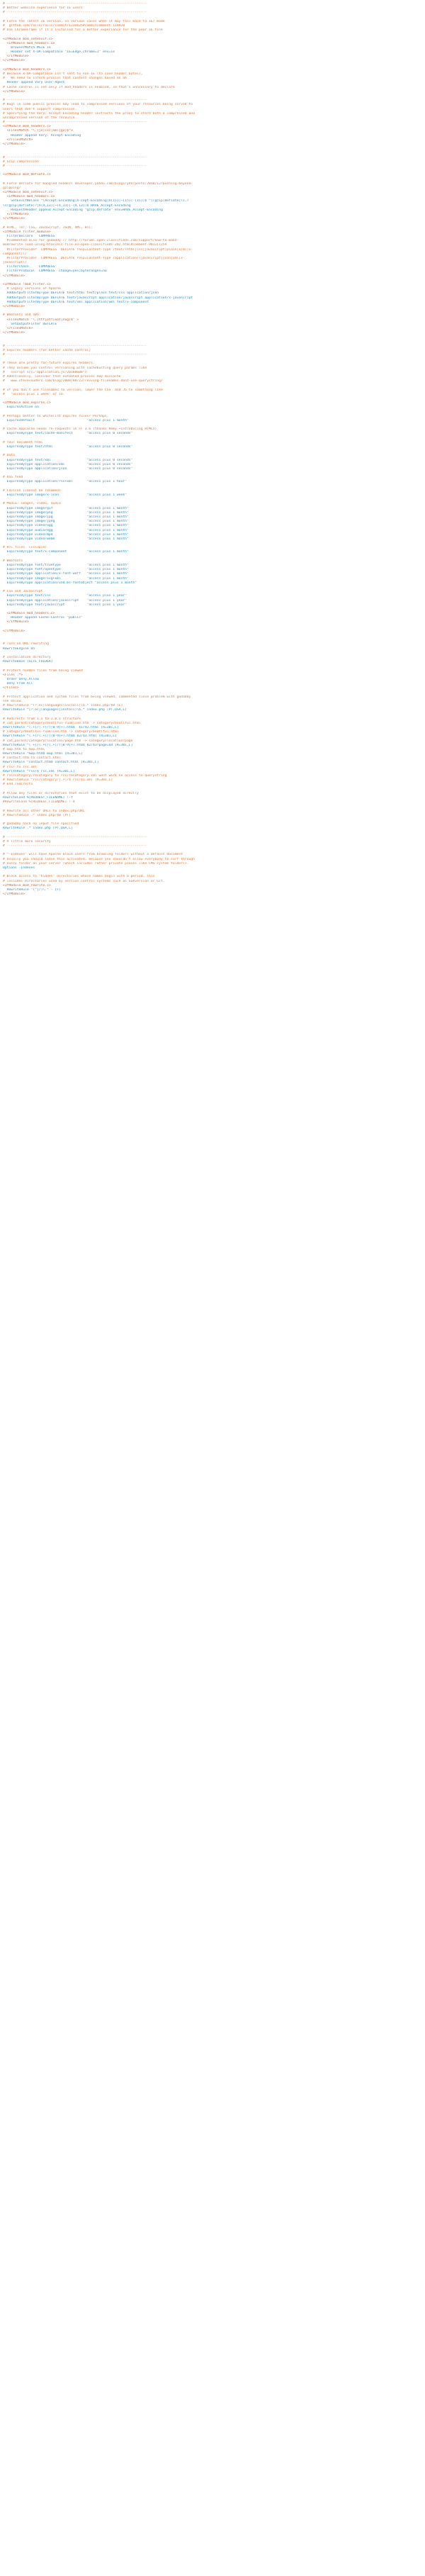 Image resolution: width=425 pixels, height=2576 pixels. Describe the element at coordinates (15, 895) in the screenshot. I see `code-line: </IfModule>` at that location.